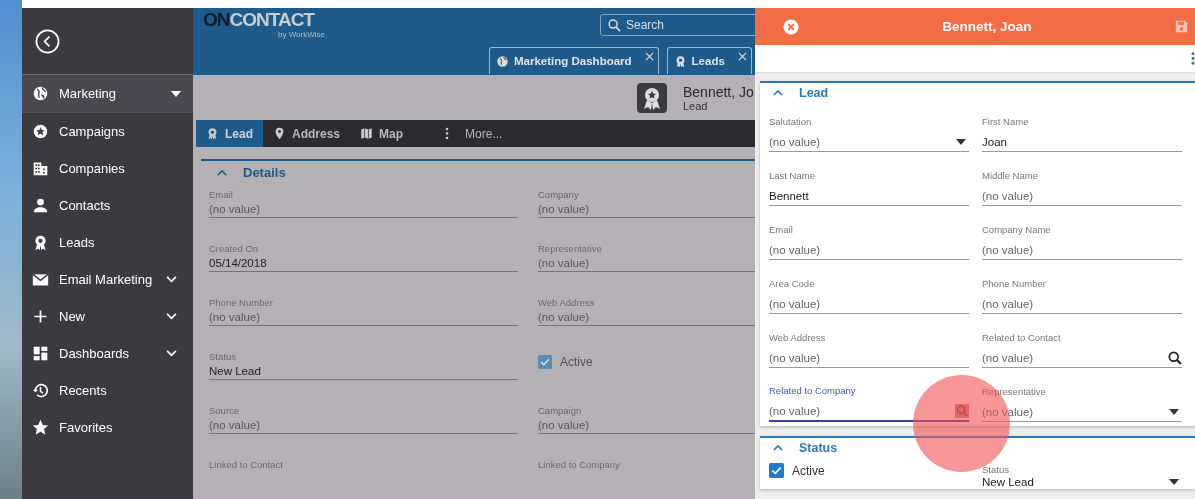 The width and height of the screenshot is (1195, 499). What do you see at coordinates (869, 142) in the screenshot?
I see `dropdown: (no value)` at bounding box center [869, 142].